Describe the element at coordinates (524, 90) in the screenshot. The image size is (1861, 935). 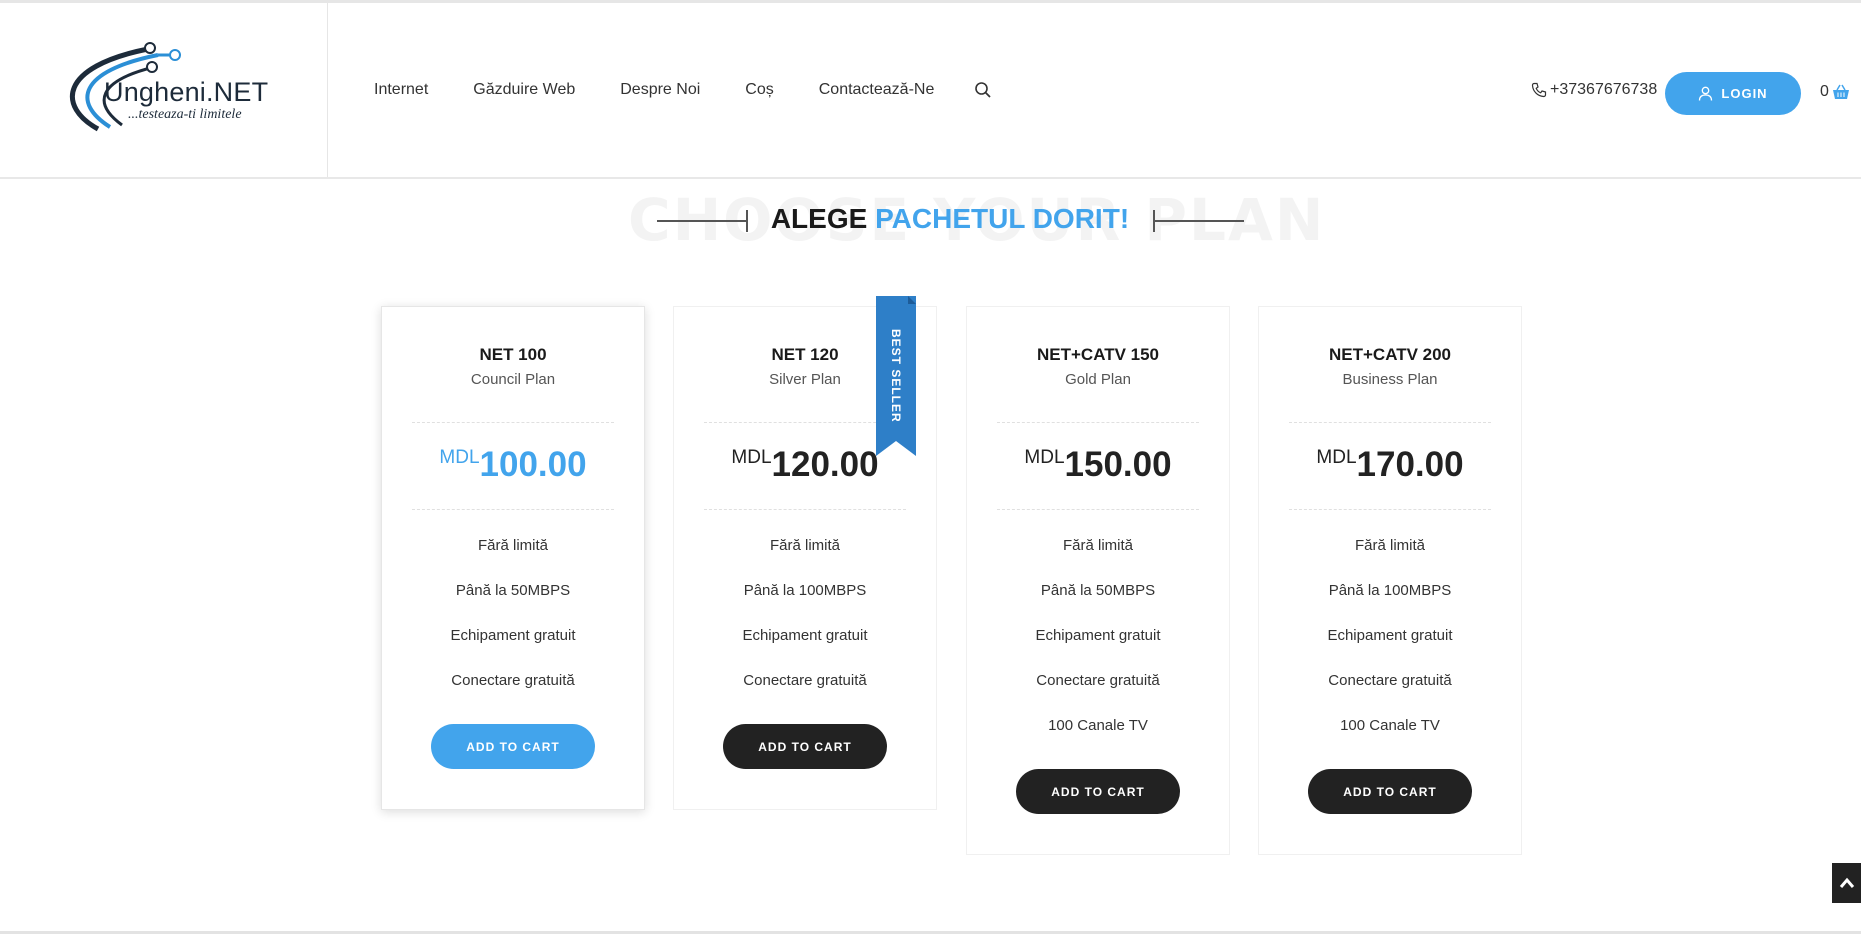
I see `nav-item-web-hosting: Găzduire Web` at that location.